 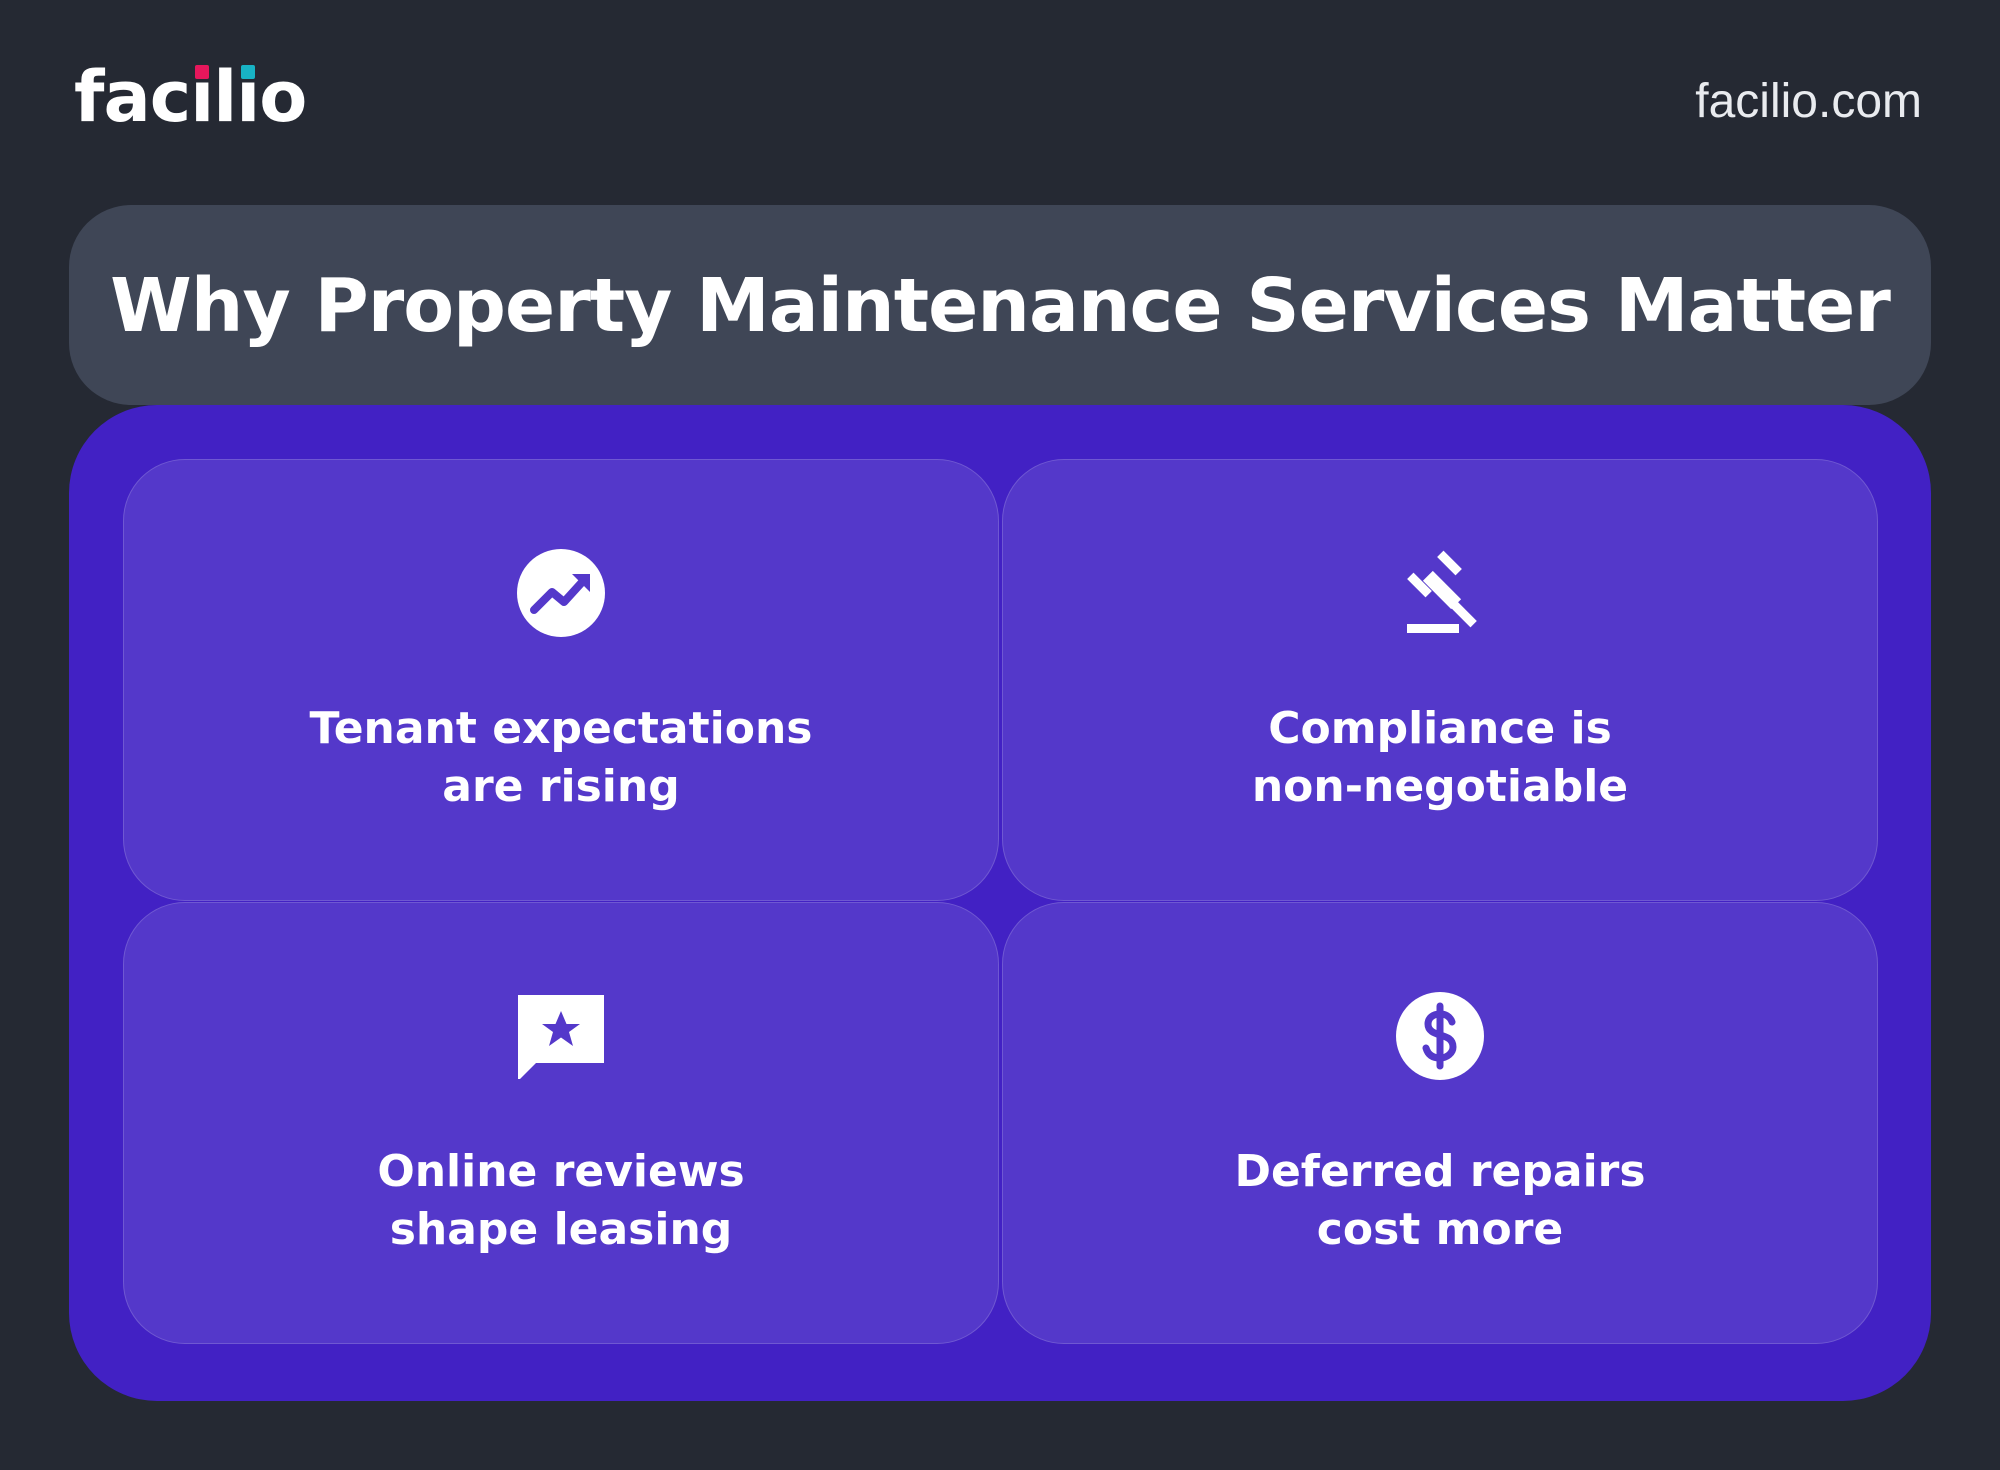 I want to click on card-label: Deferred repairs cost more, so click(x=1440, y=1200).